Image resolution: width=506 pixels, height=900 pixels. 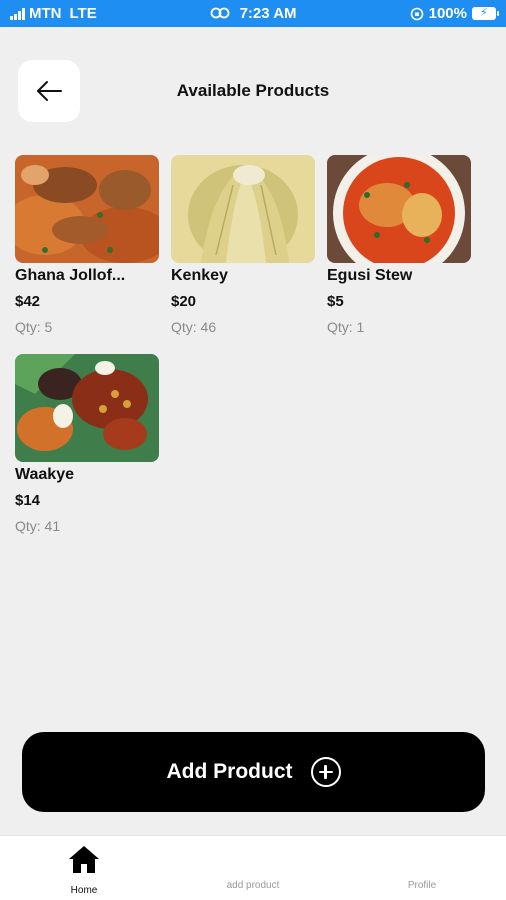 I want to click on product-card-kenkey: Kenkey $20 Qty: 46, so click(x=243, y=245).